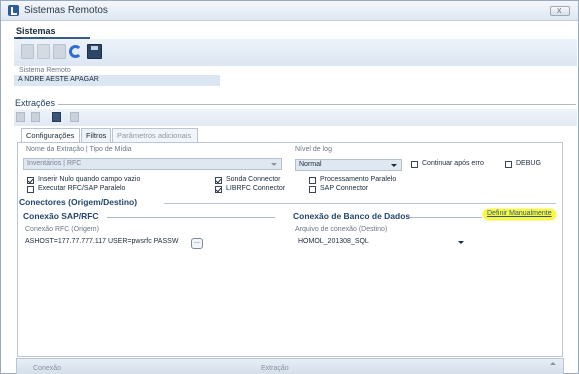 The width and height of the screenshot is (579, 374). Describe the element at coordinates (96, 135) in the screenshot. I see `tab-filtros: Filtros` at that location.